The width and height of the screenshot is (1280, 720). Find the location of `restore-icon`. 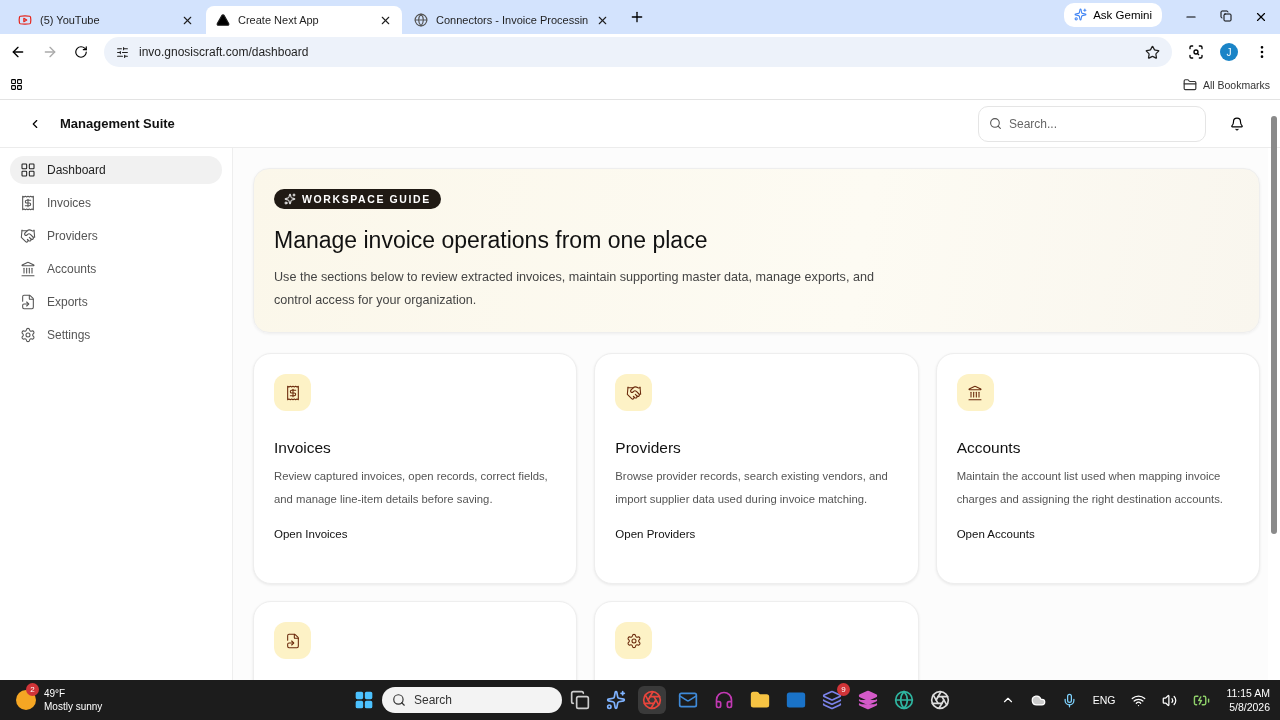

restore-icon is located at coordinates (1226, 16).